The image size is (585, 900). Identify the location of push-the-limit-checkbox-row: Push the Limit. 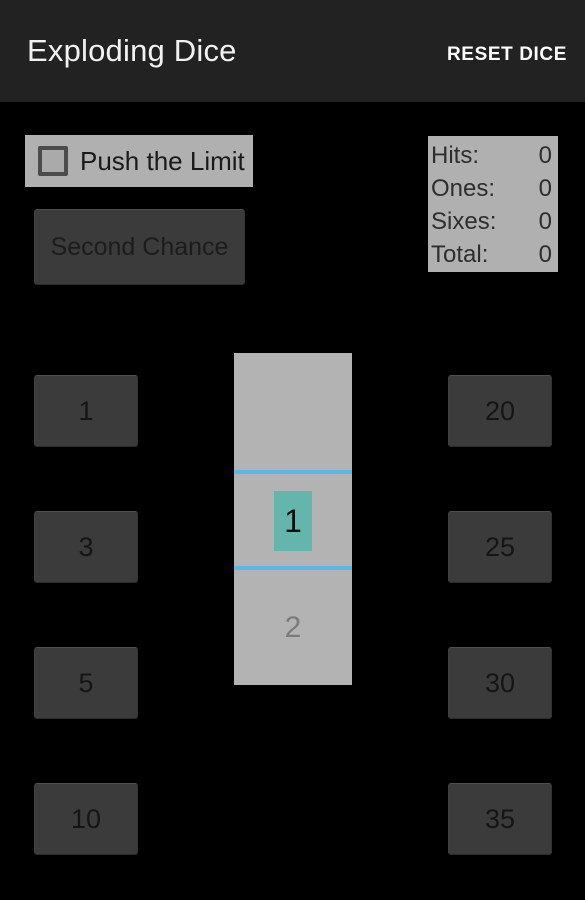
(139, 161).